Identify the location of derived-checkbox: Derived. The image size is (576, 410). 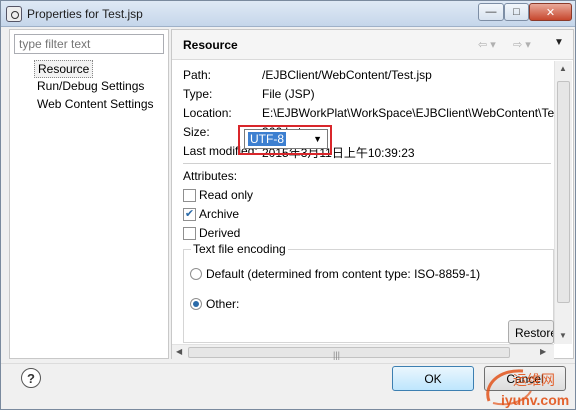
(211, 233).